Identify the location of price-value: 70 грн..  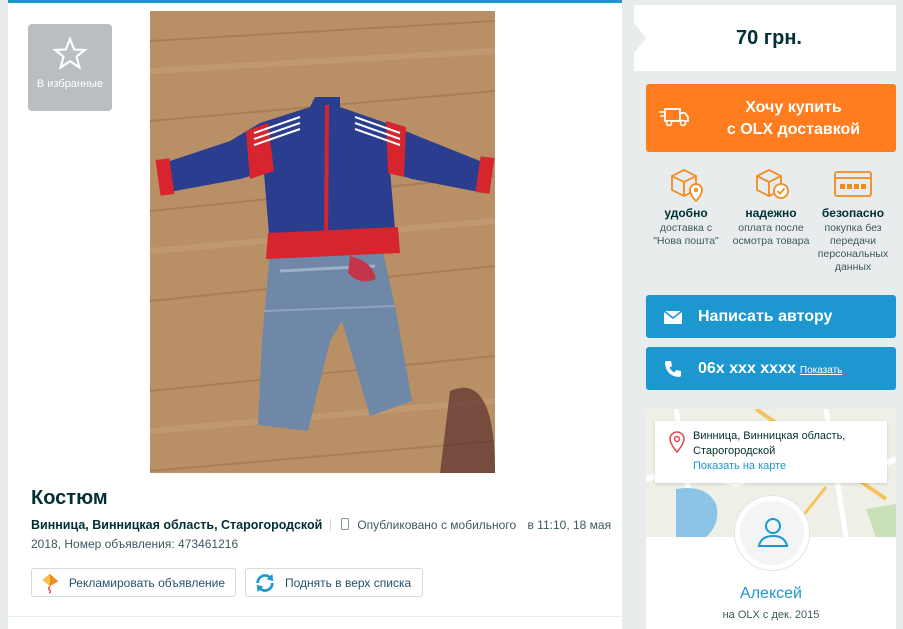
(769, 38).